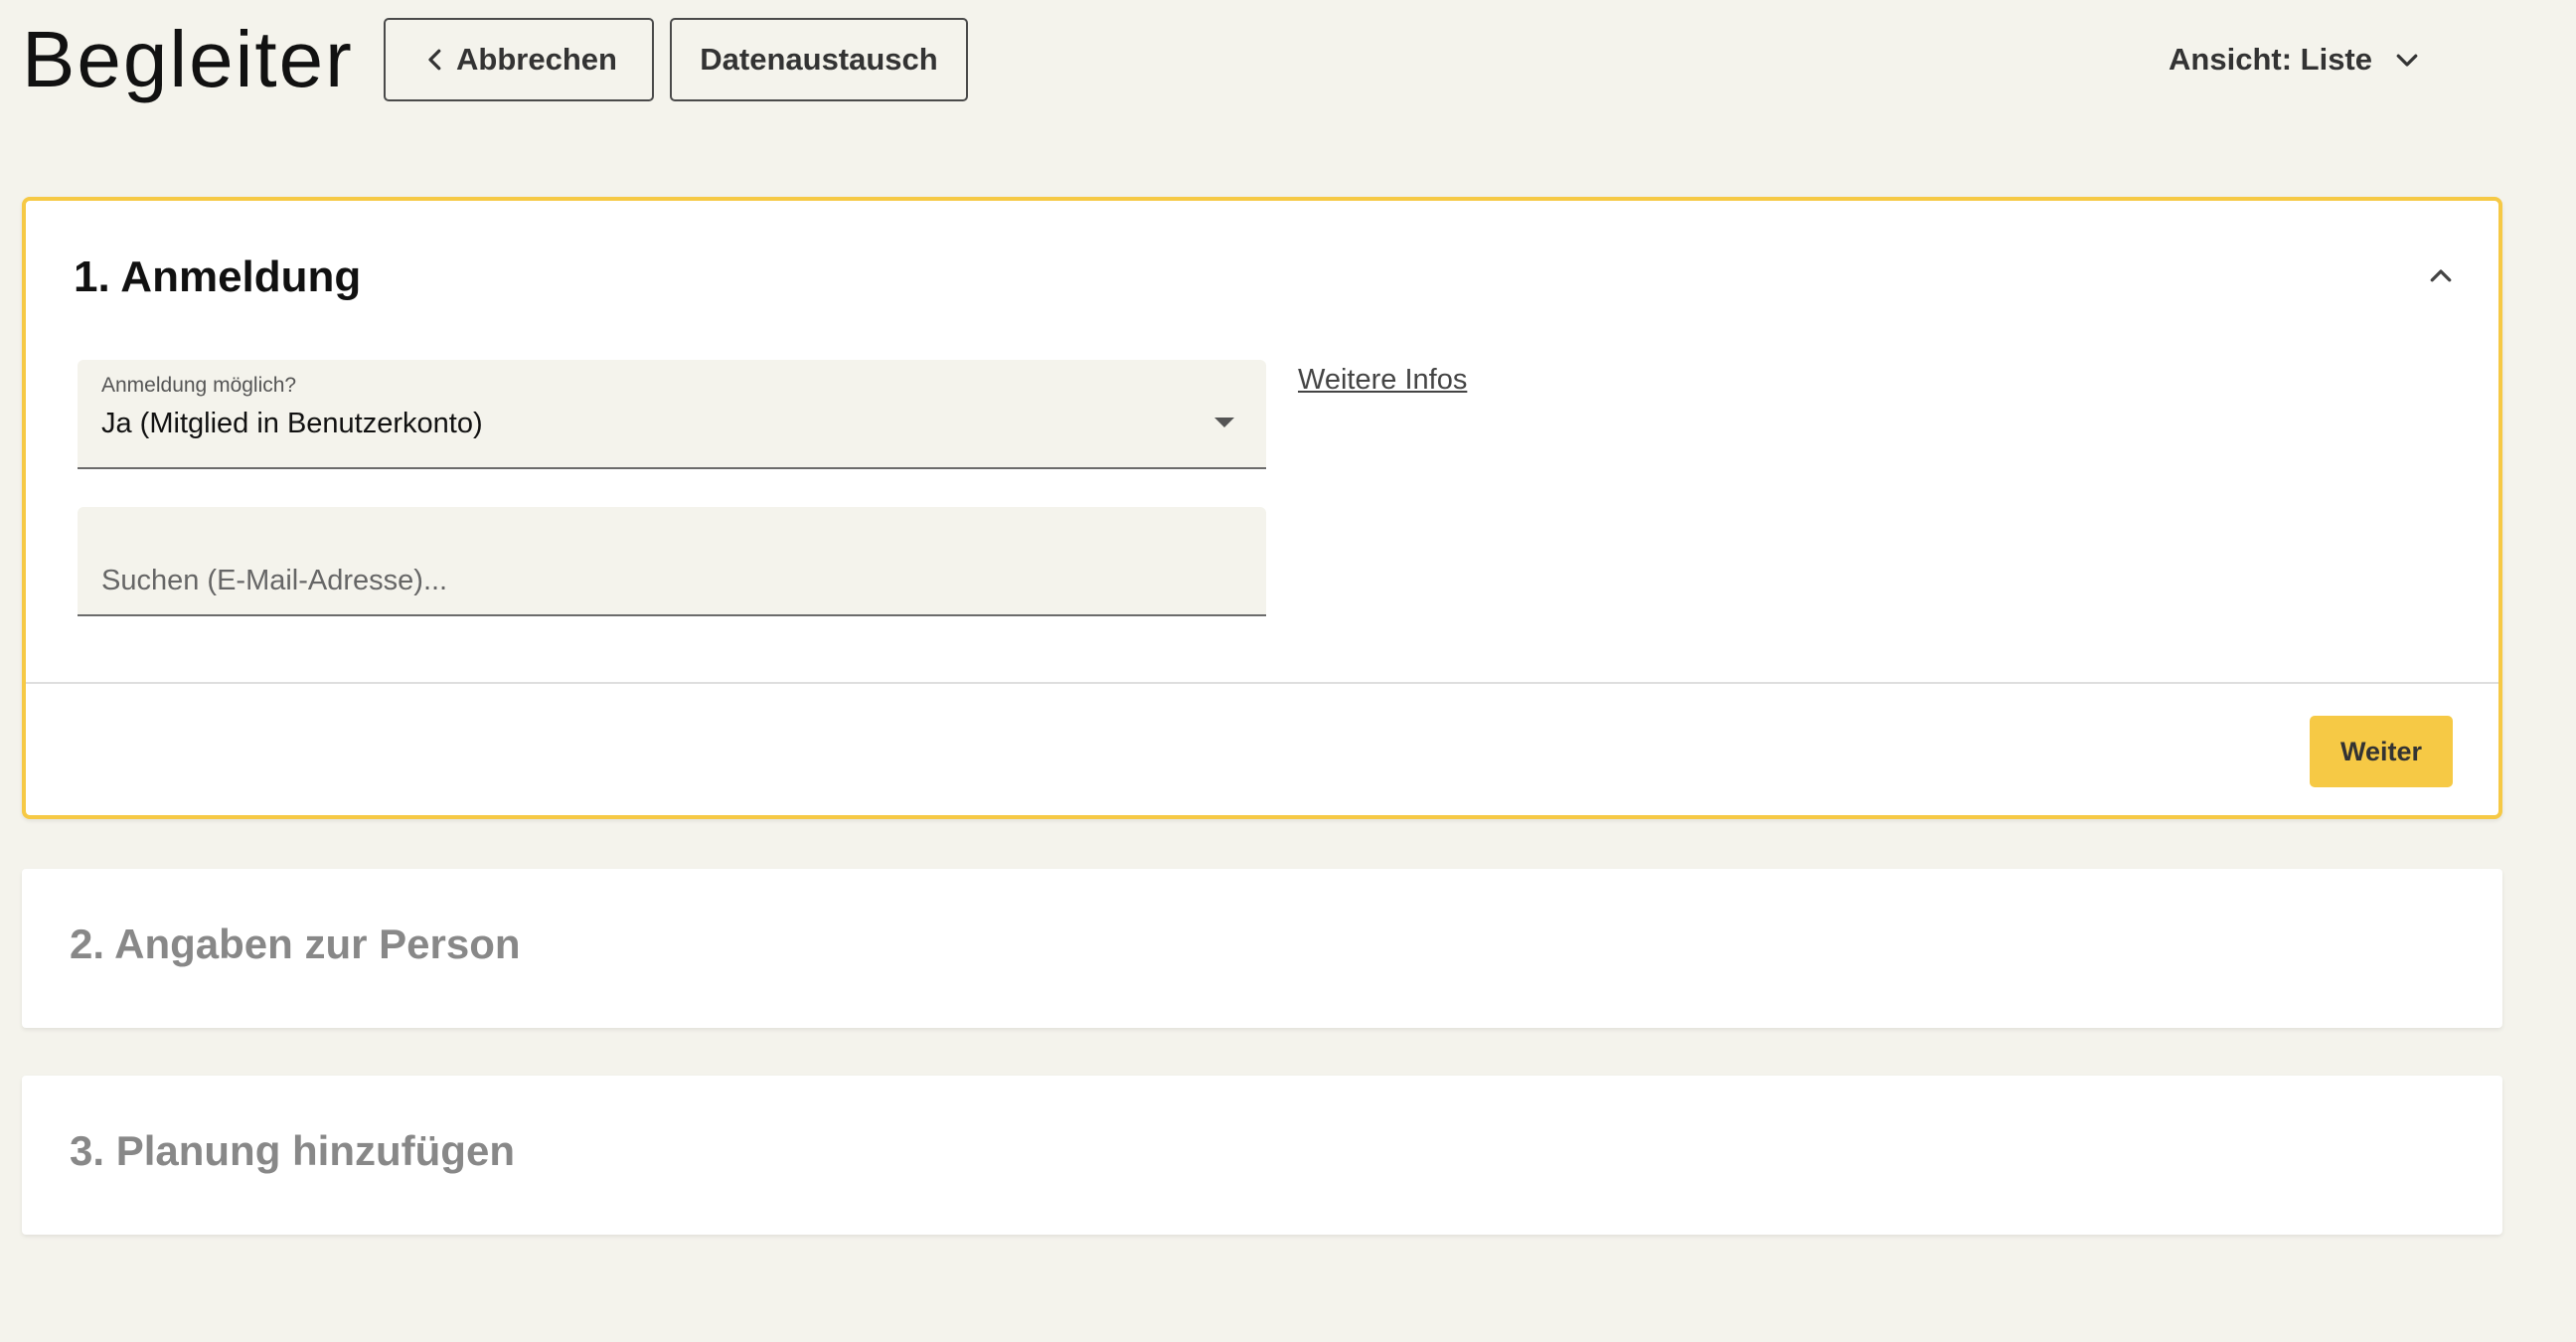 The image size is (2576, 1342). I want to click on next-button: Weiter, so click(2381, 752).